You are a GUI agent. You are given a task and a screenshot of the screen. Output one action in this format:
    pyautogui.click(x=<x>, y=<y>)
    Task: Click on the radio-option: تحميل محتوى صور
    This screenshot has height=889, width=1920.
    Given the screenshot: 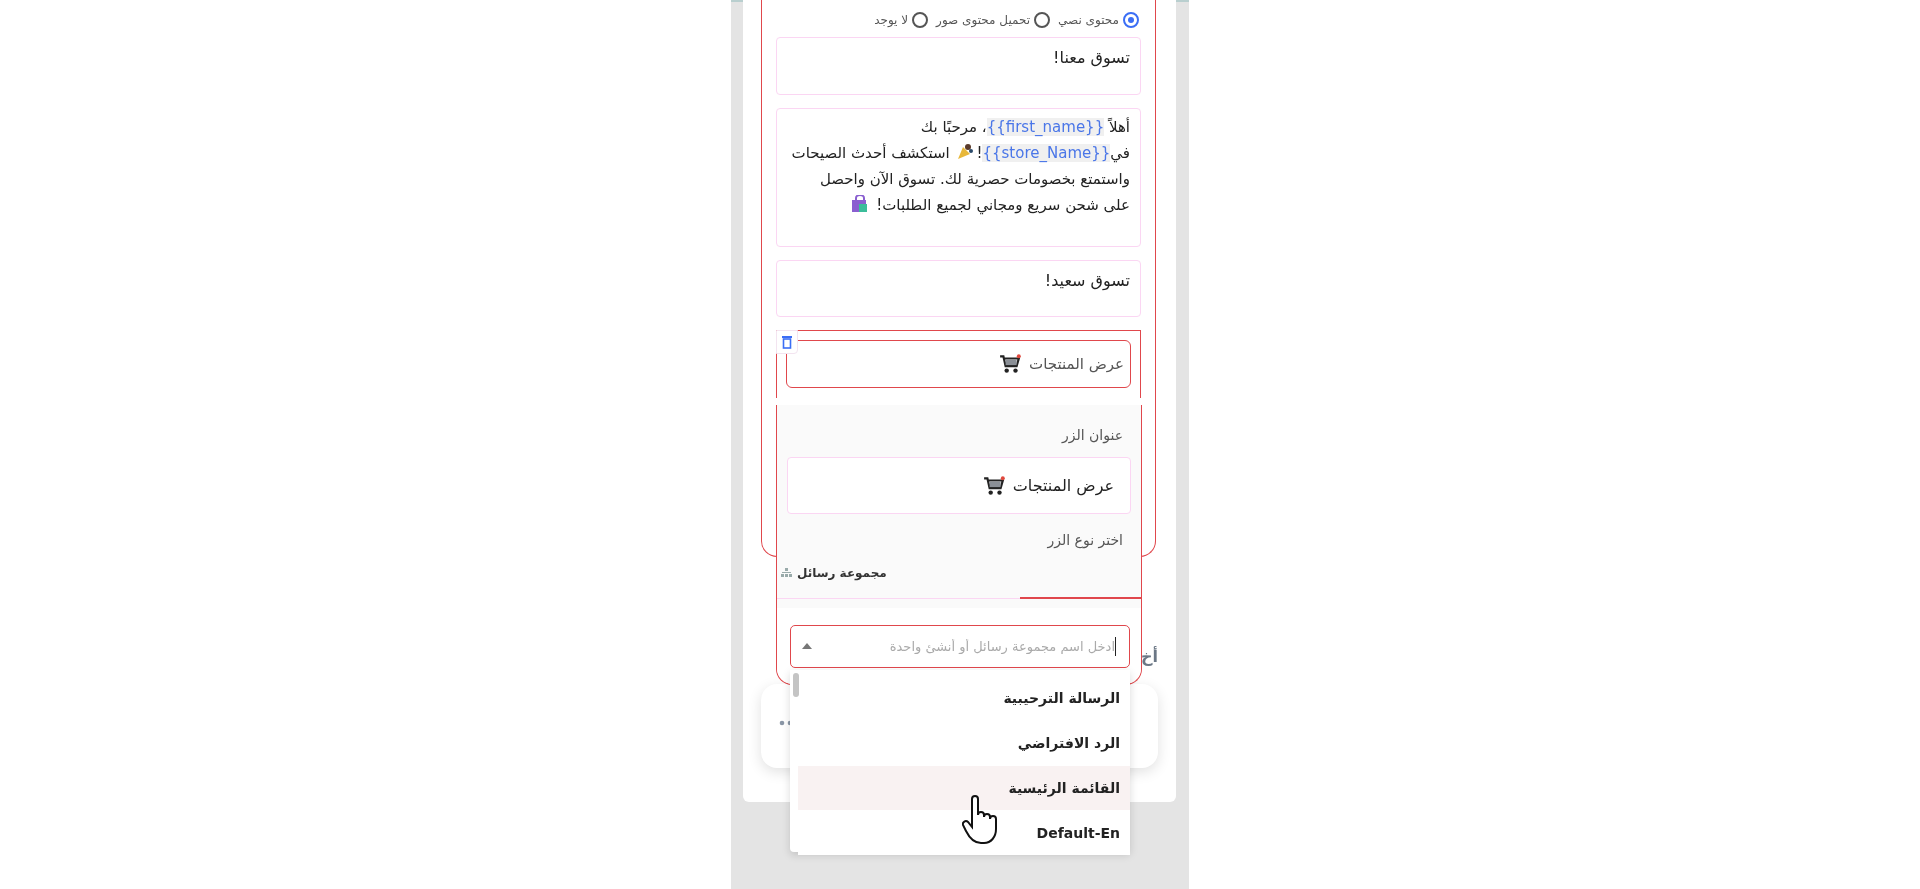 What is the action you would take?
    pyautogui.click(x=993, y=20)
    